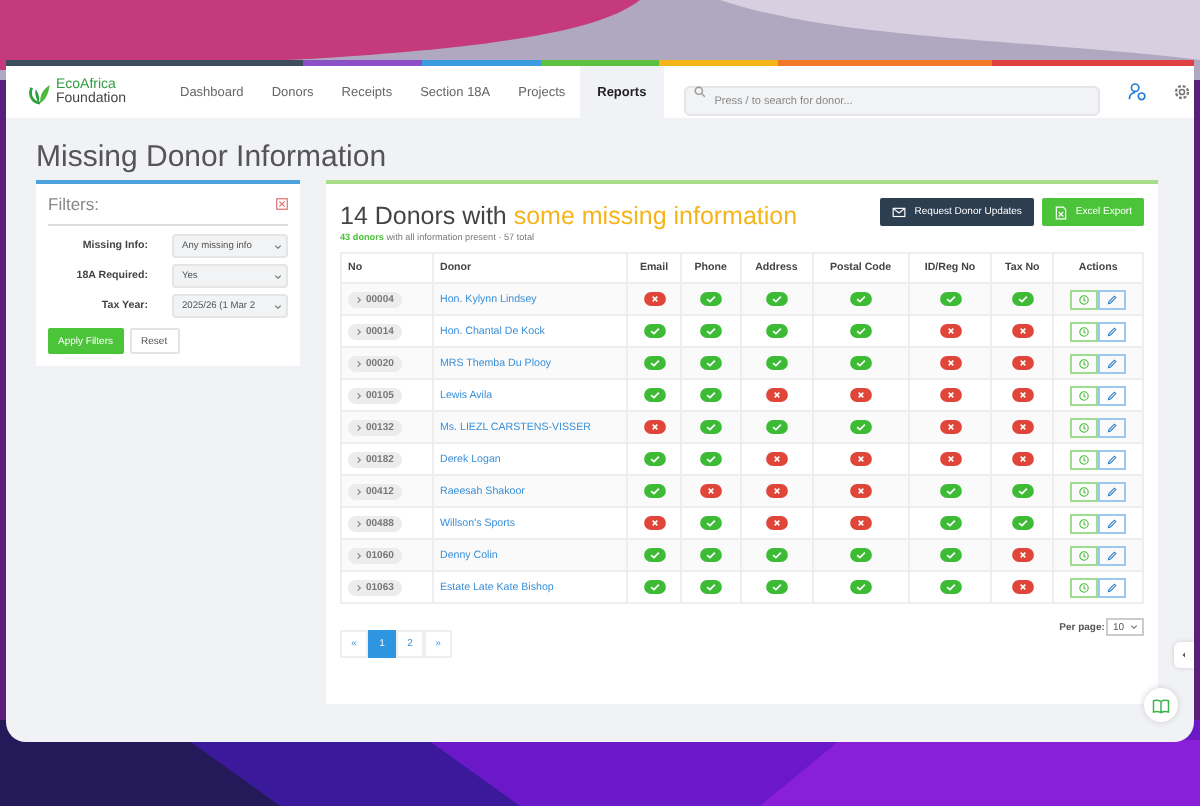 The image size is (1200, 806). What do you see at coordinates (1060, 212) in the screenshot?
I see `spreadsheet-icon` at bounding box center [1060, 212].